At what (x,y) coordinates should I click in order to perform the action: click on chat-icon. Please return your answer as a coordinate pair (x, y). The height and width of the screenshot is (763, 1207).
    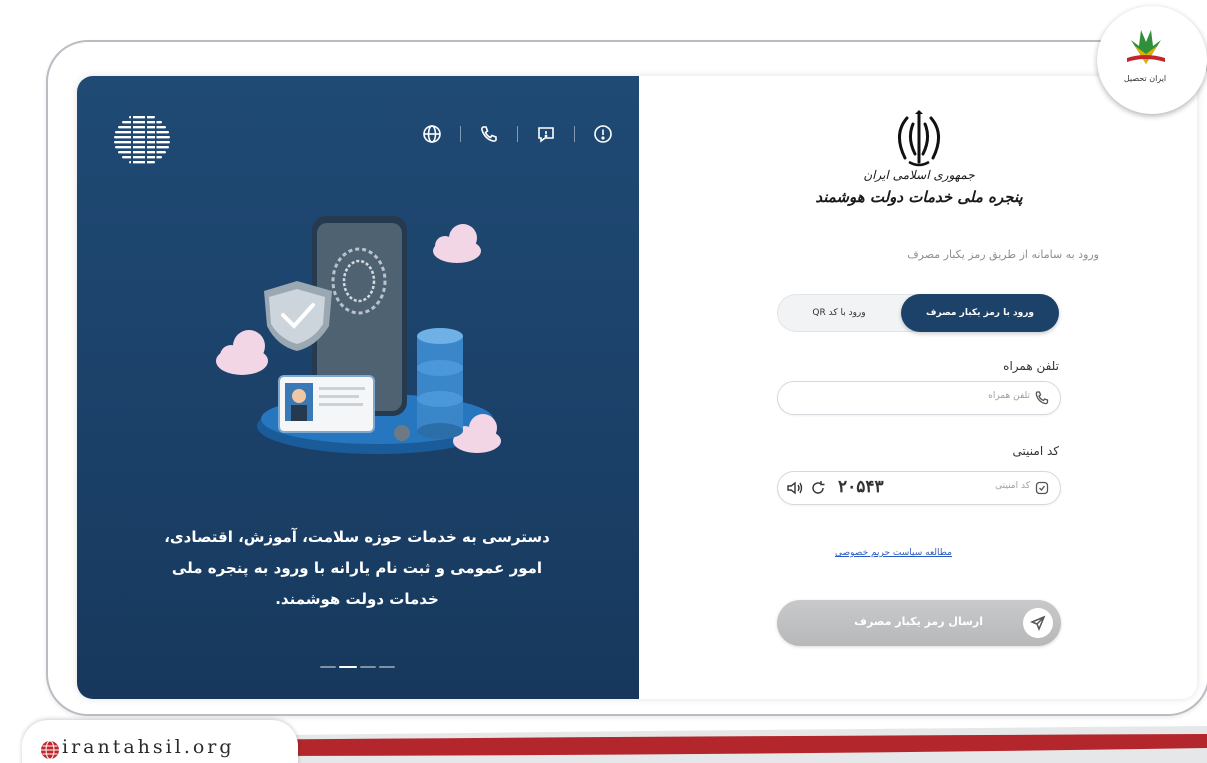
    Looking at the image, I should click on (546, 134).